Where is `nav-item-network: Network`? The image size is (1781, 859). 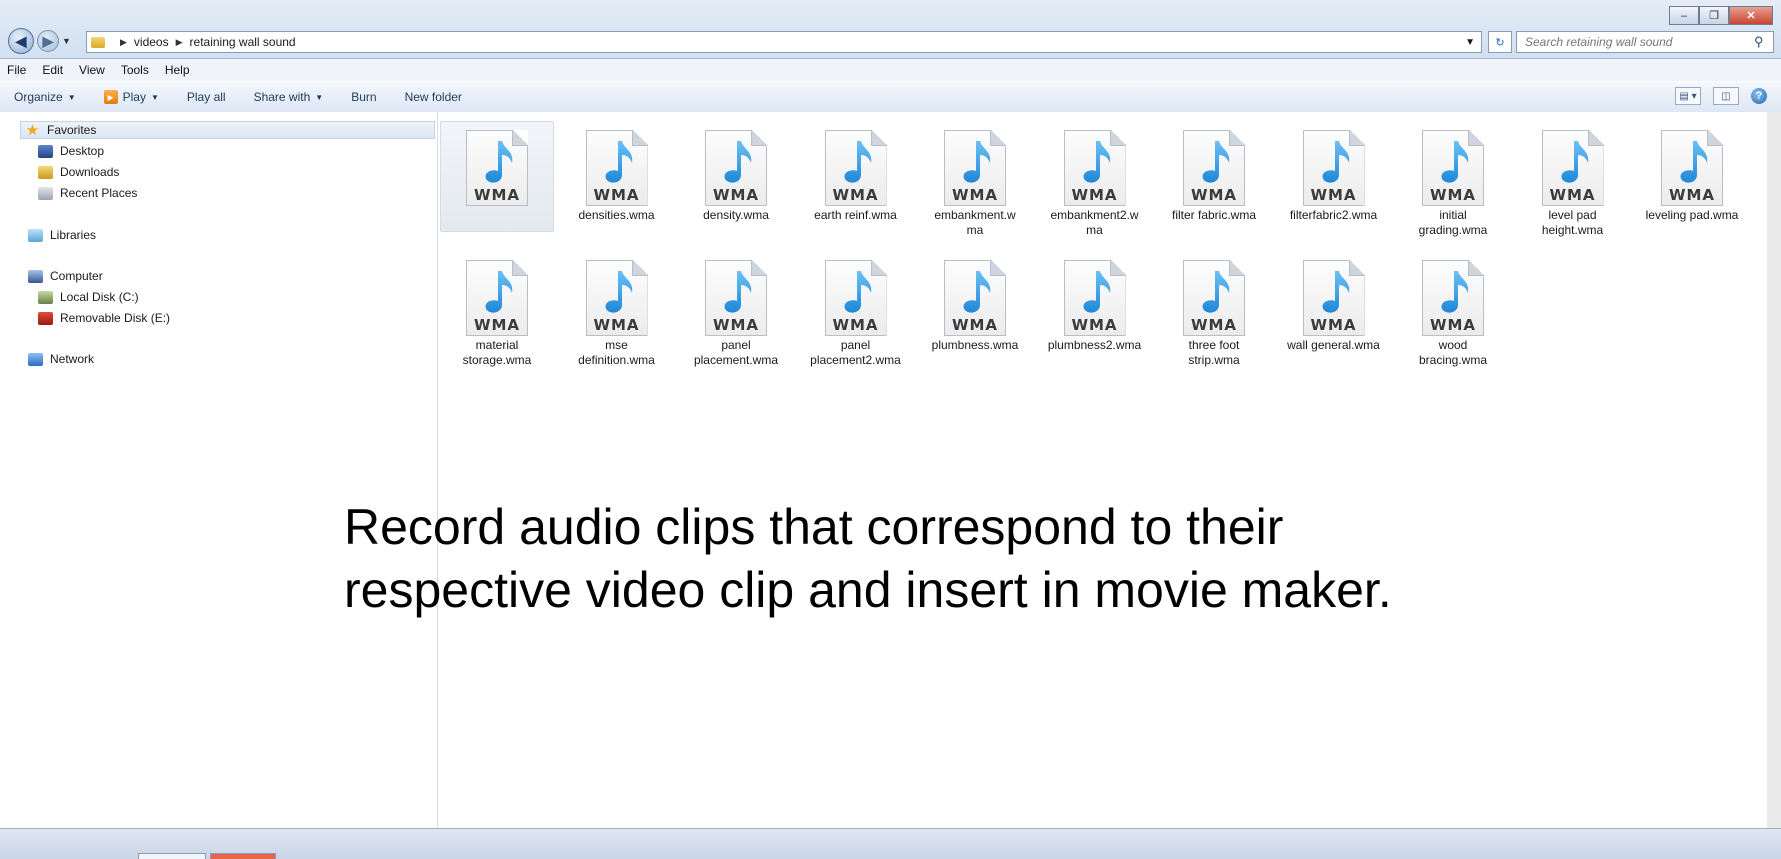
nav-item-network: Network is located at coordinates (61, 359).